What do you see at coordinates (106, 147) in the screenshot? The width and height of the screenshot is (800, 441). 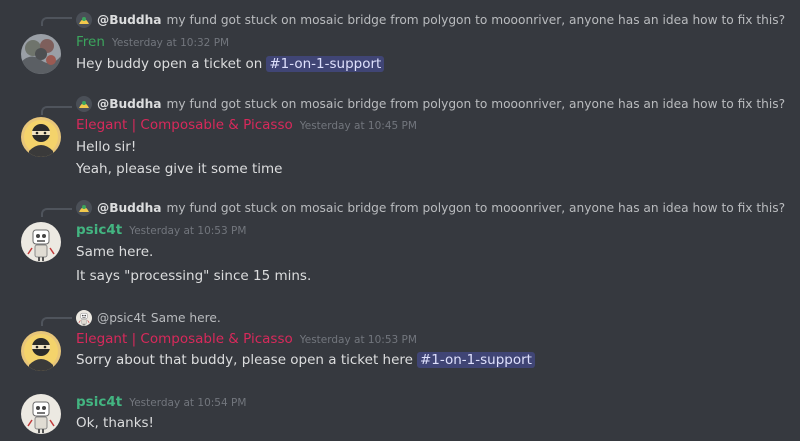 I see `message-text: Hello sir!` at bounding box center [106, 147].